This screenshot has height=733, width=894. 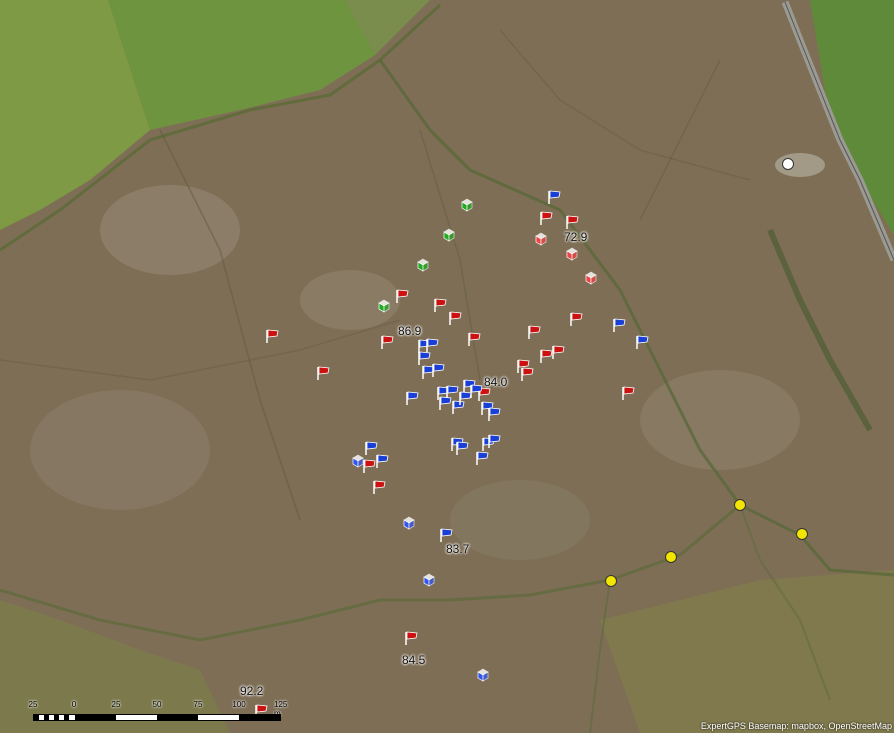 I want to click on elevation-label-922: 92.2, so click(x=252, y=691).